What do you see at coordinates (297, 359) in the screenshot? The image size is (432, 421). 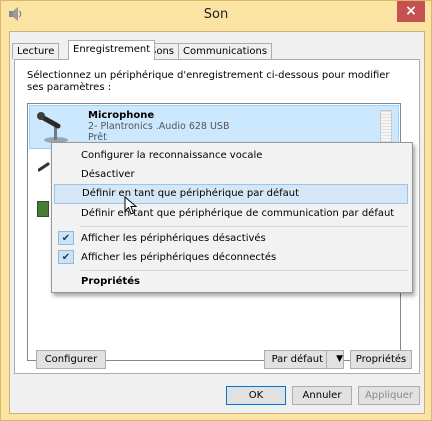 I see `set-default-label: Par défaut` at bounding box center [297, 359].